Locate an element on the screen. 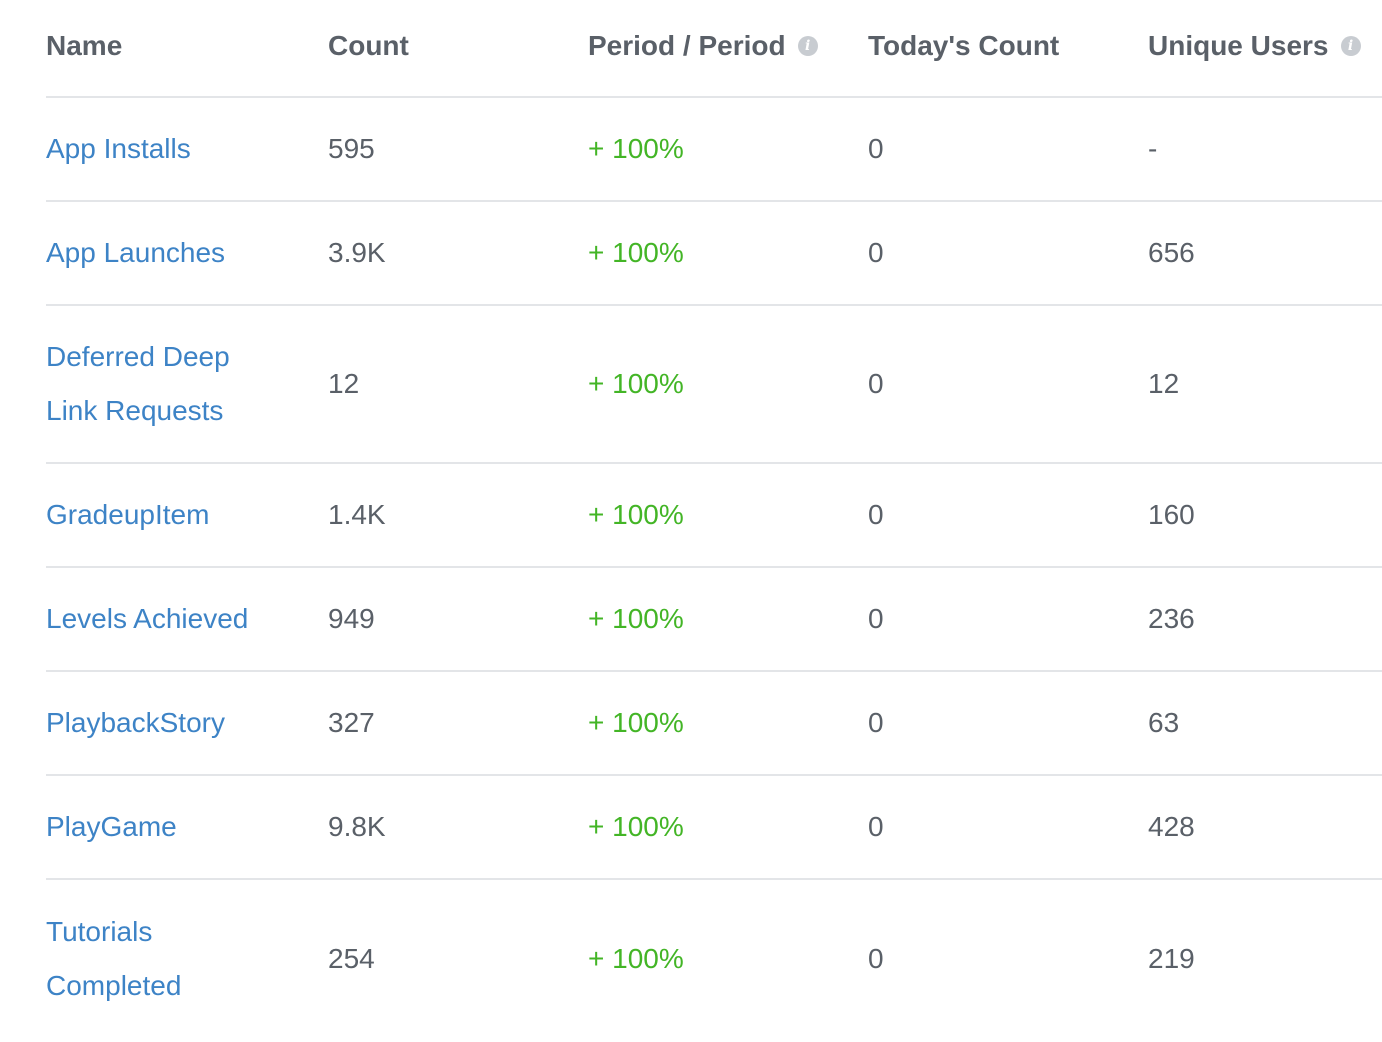 This screenshot has width=1382, height=1042. event-name-link: PlayGame is located at coordinates (187, 827).